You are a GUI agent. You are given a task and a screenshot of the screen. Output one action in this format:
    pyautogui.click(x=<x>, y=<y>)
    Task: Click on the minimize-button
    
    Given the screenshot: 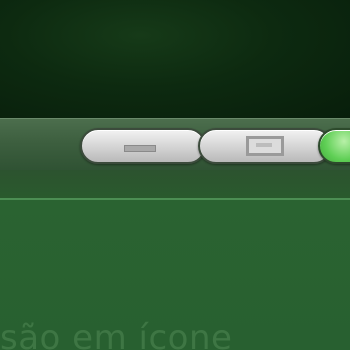 What is the action you would take?
    pyautogui.click(x=143, y=146)
    